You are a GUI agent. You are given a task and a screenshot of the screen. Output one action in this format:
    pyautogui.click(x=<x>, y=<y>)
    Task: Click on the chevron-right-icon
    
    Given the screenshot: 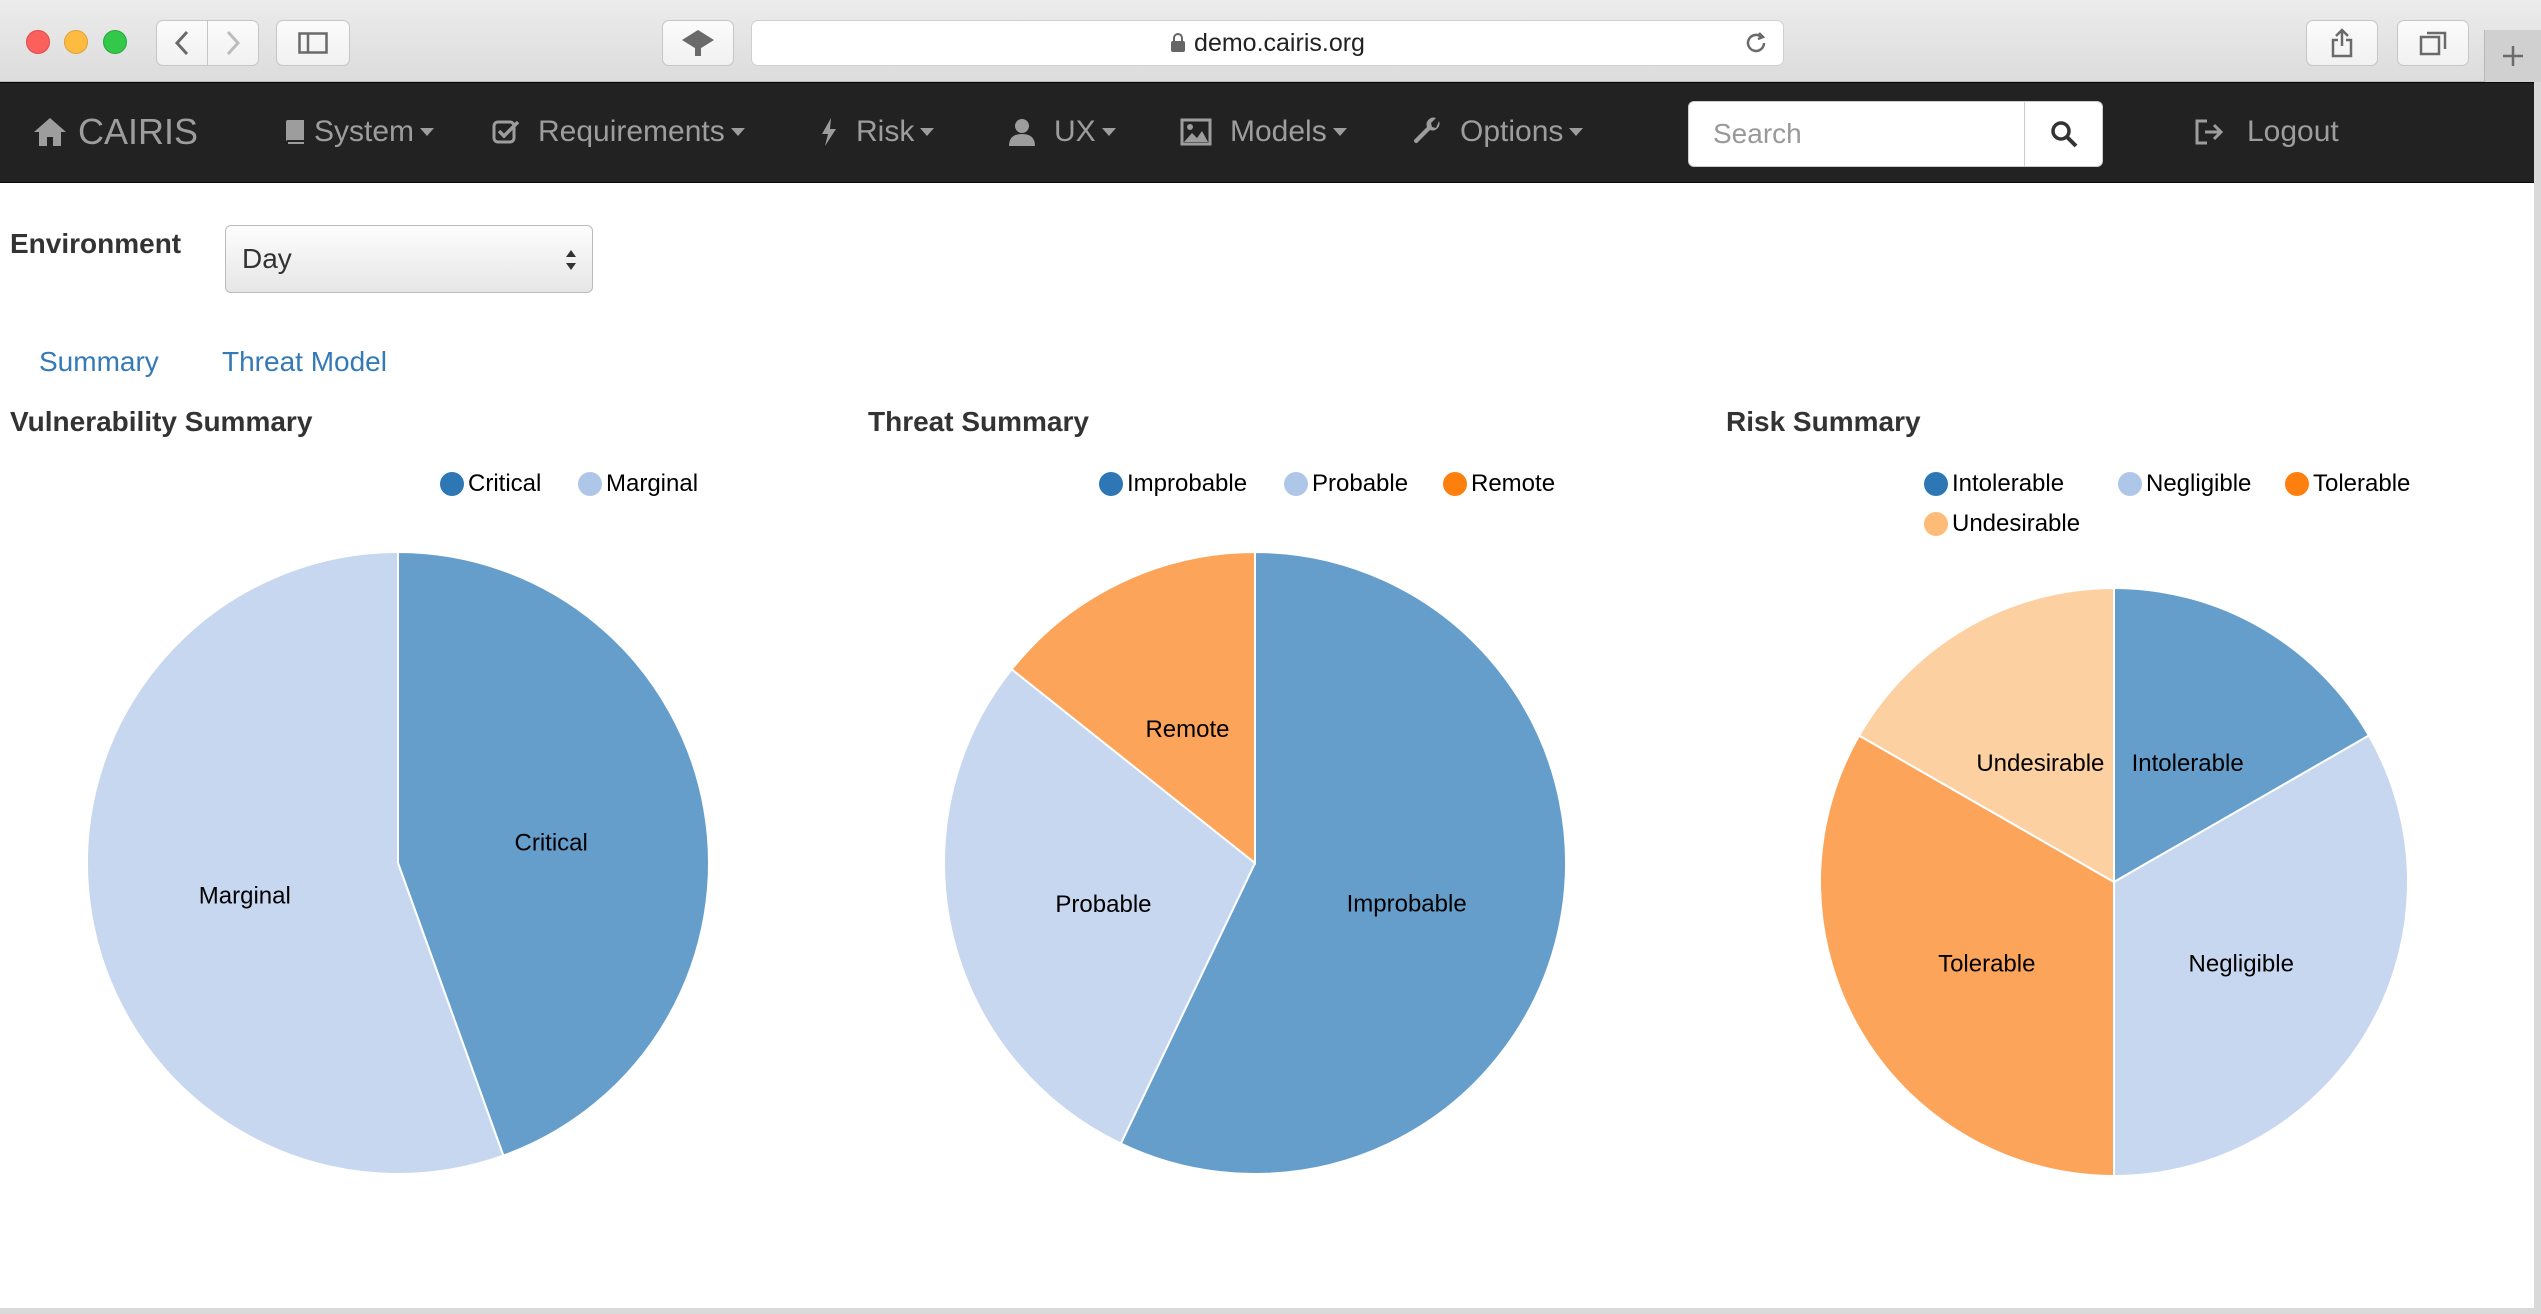 What is the action you would take?
    pyautogui.click(x=233, y=43)
    